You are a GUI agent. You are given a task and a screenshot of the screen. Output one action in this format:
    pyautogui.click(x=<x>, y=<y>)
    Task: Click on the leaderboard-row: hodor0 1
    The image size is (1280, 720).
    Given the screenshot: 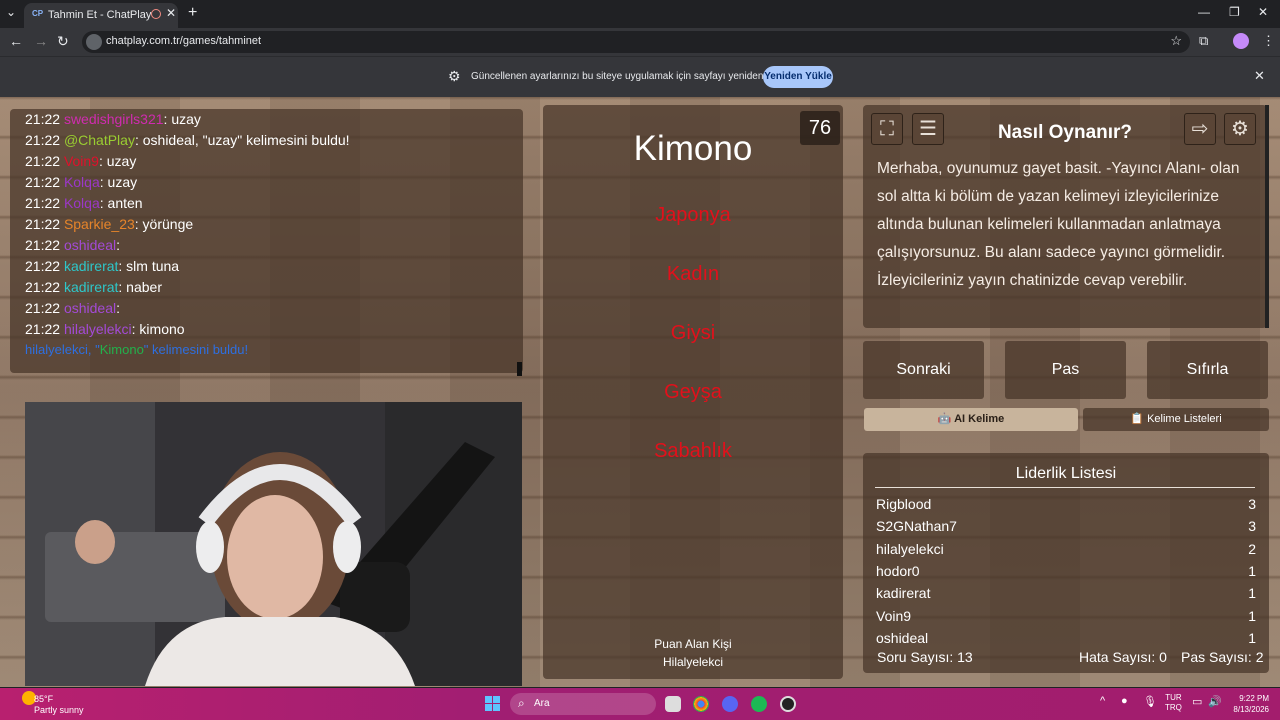 What is the action you would take?
    pyautogui.click(x=1066, y=573)
    